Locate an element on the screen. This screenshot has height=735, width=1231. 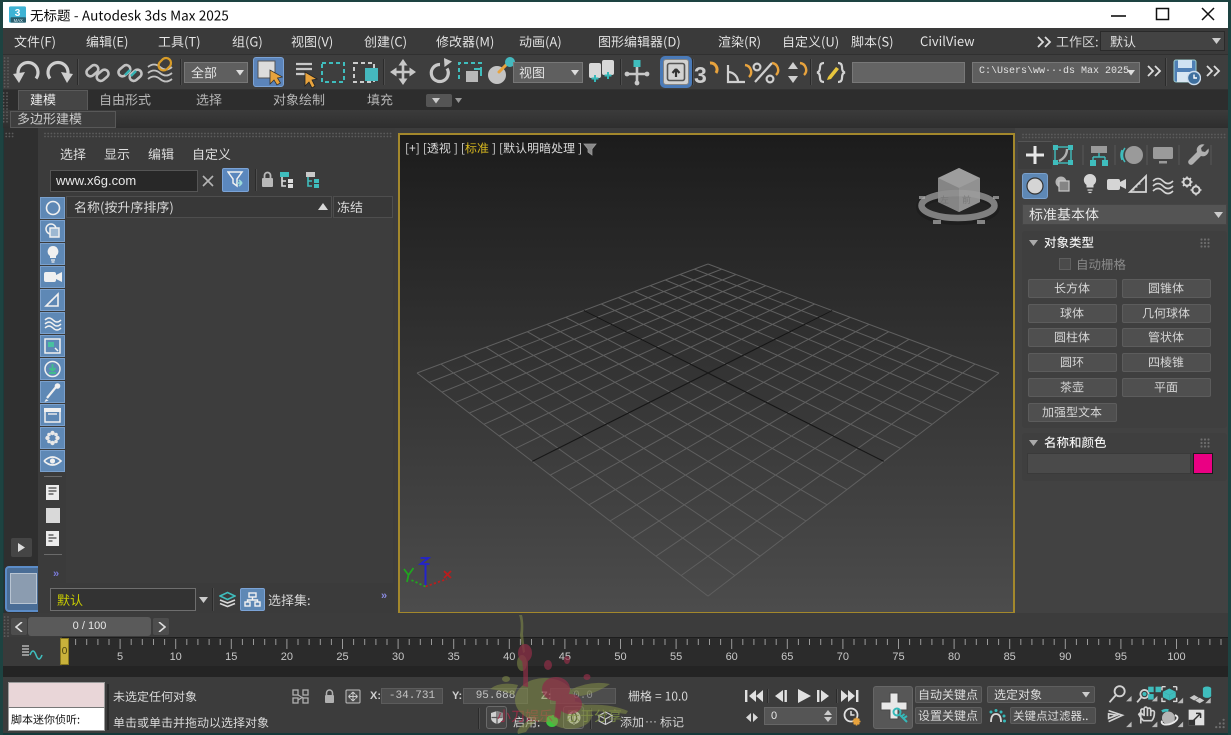
svg-text: 3 is located at coordinates (700, 75).